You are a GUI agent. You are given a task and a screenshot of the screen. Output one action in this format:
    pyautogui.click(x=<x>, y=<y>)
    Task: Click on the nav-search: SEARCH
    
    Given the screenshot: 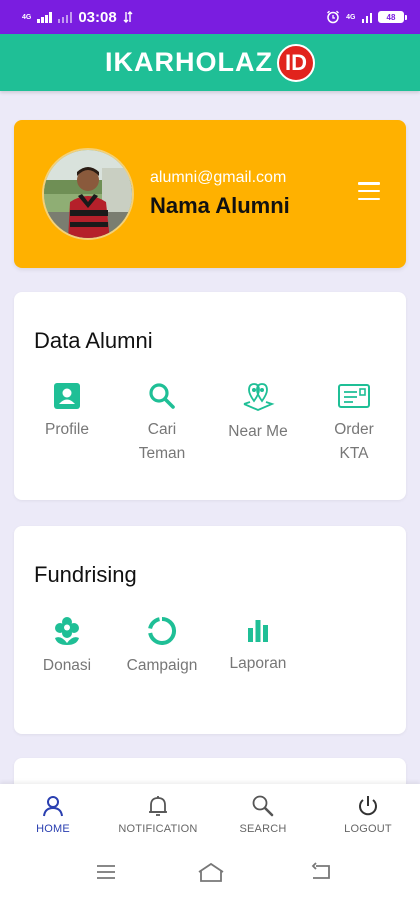 What is the action you would take?
    pyautogui.click(x=263, y=814)
    